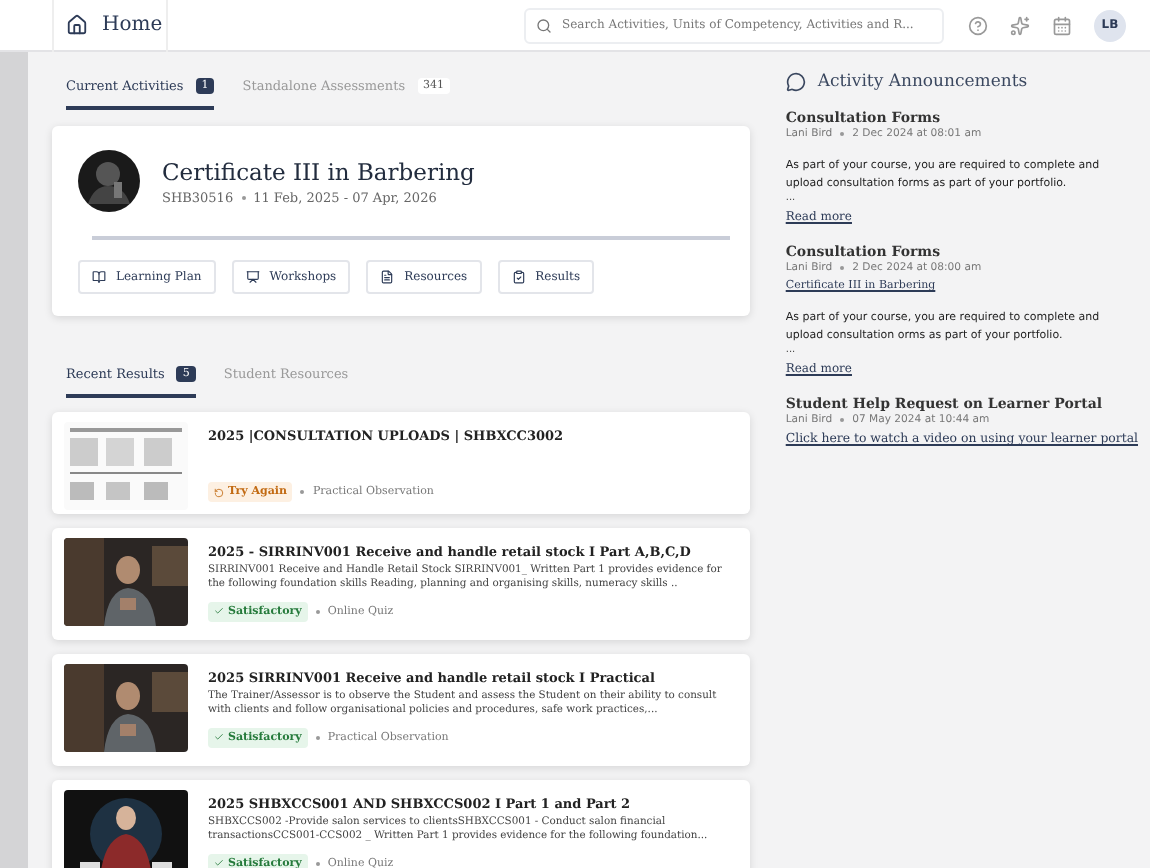 The height and width of the screenshot is (868, 1150). Describe the element at coordinates (318, 171) in the screenshot. I see `course-title: Certificate III in Barbering` at that location.